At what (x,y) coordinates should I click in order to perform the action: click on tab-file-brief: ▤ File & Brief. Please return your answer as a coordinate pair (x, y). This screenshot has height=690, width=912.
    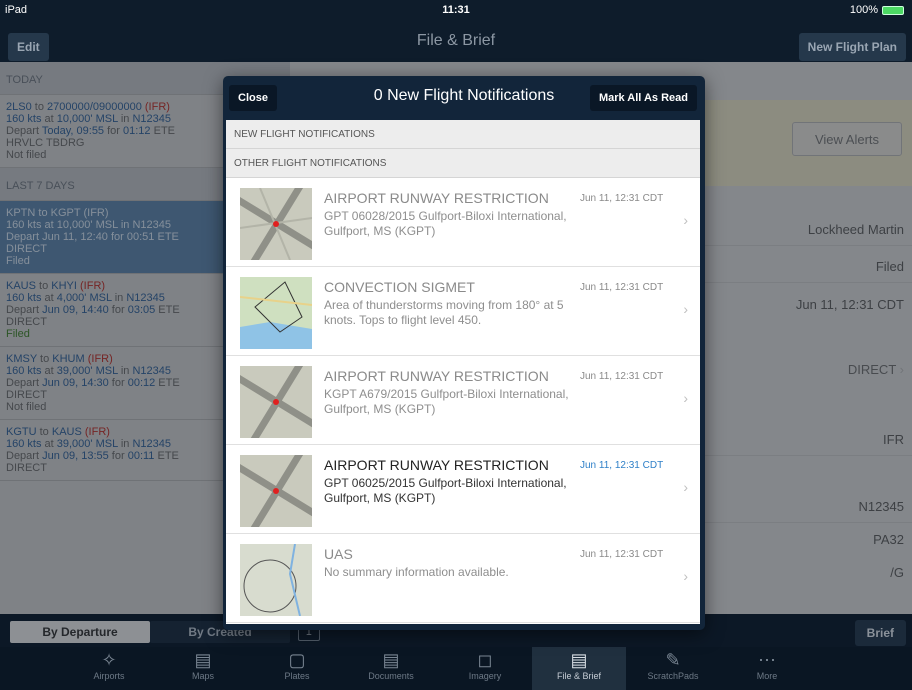
    Looking at the image, I should click on (579, 668).